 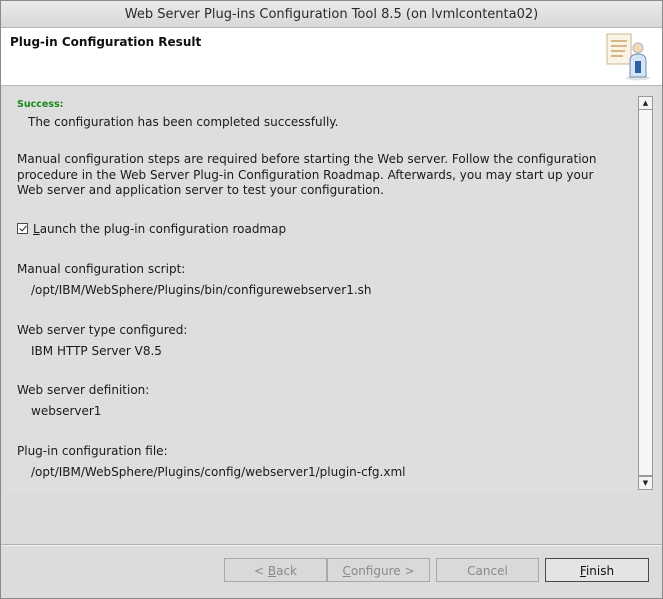 I want to click on document-person-icon, so click(x=628, y=56).